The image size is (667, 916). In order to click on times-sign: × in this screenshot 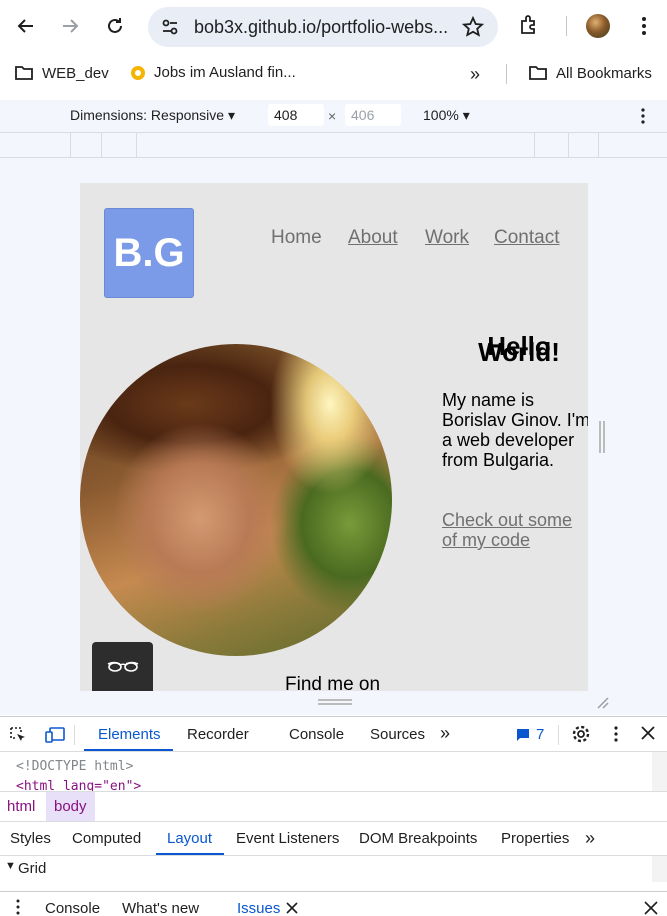, I will do `click(332, 116)`.